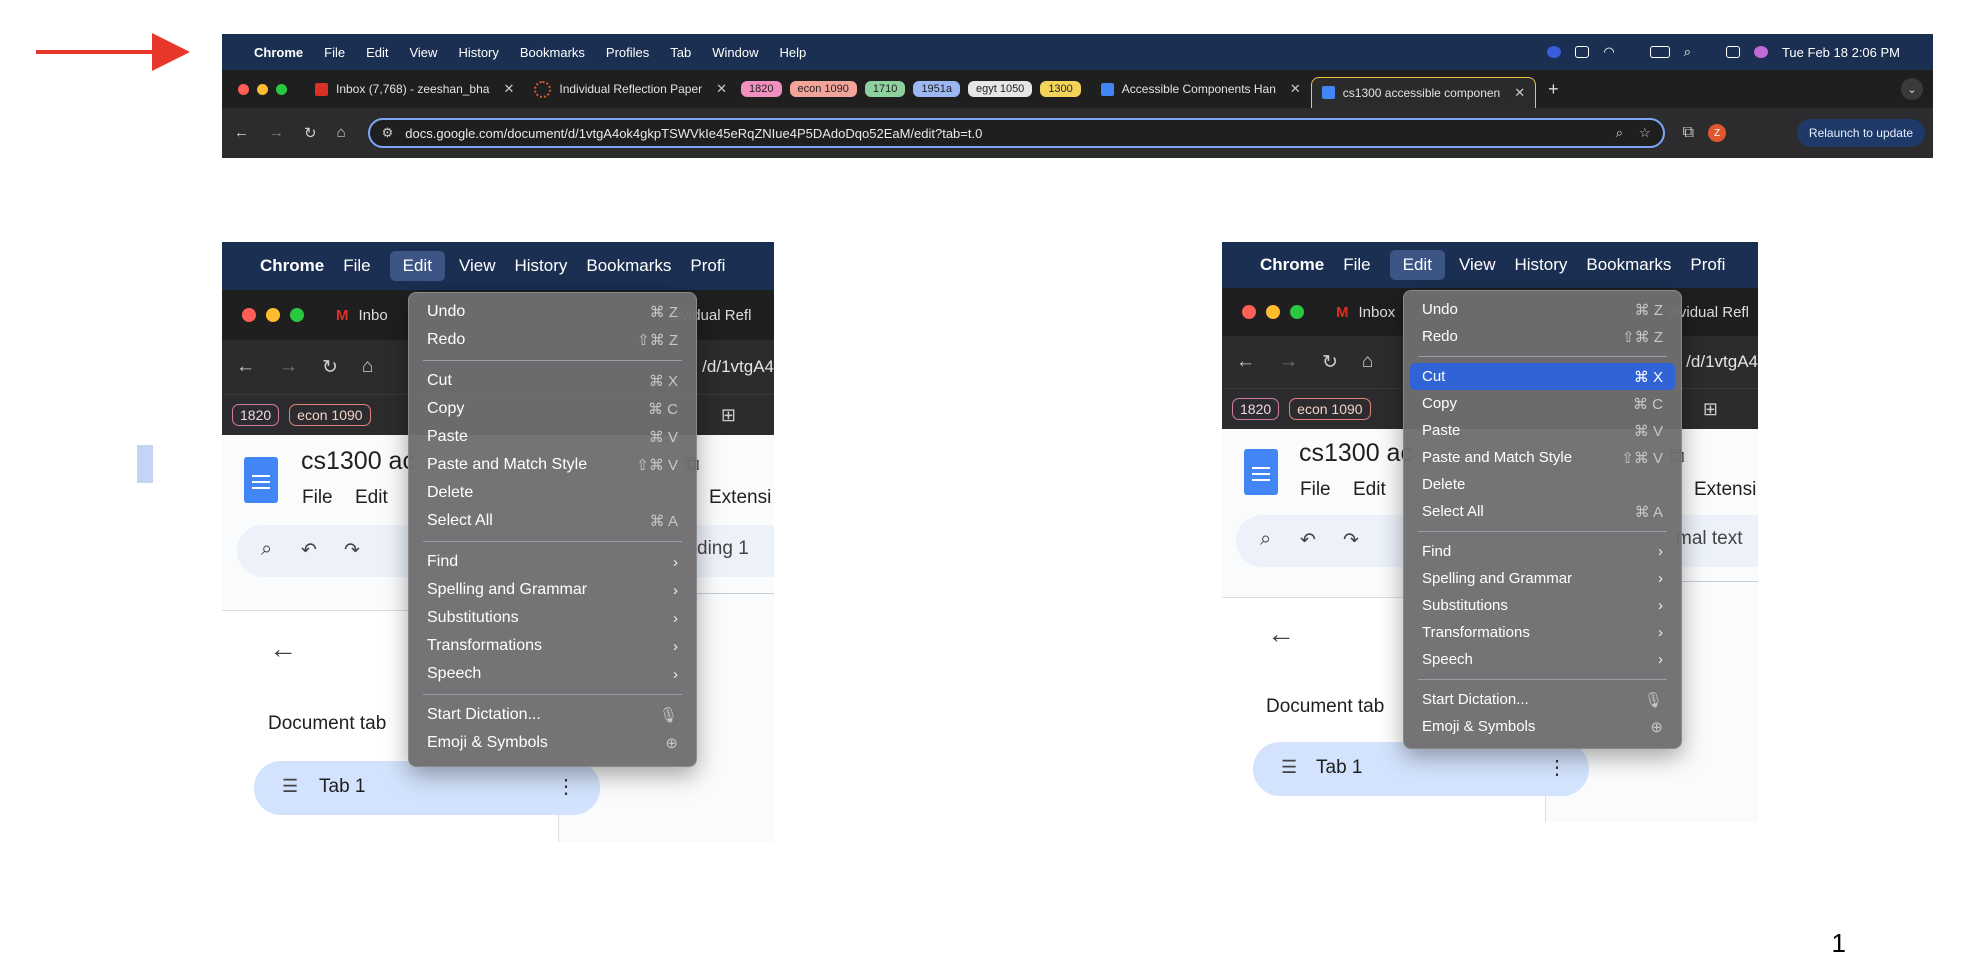 Image resolution: width=1986 pixels, height=970 pixels. I want to click on clock: Tue Feb 18 2:06 PM, so click(1841, 52).